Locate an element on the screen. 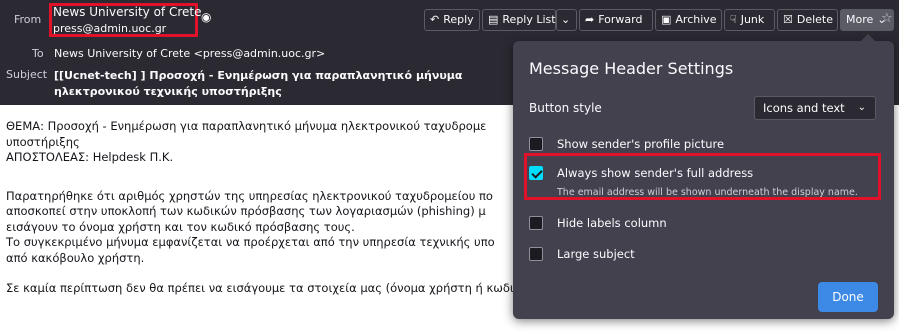 The image size is (899, 334). archive-button: ▣ Archive is located at coordinates (688, 20).